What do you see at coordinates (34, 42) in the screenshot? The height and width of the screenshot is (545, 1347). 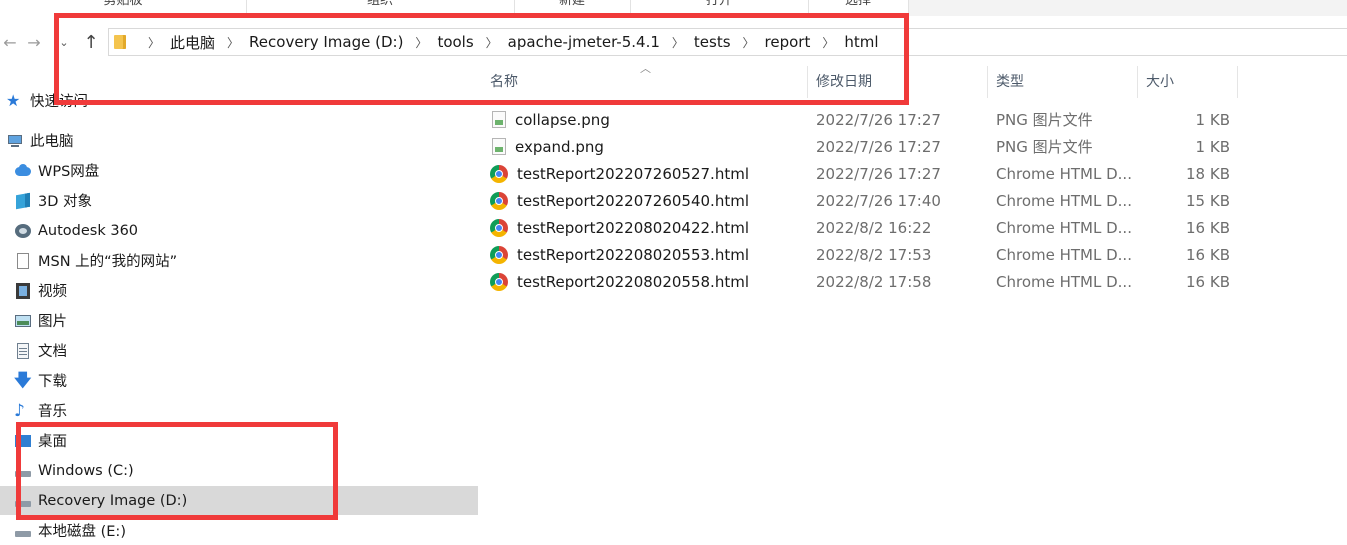 I see `forward-button: →` at bounding box center [34, 42].